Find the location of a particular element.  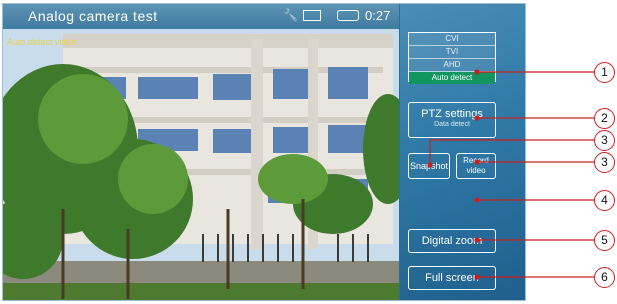

callout-1: 1 is located at coordinates (604, 72).